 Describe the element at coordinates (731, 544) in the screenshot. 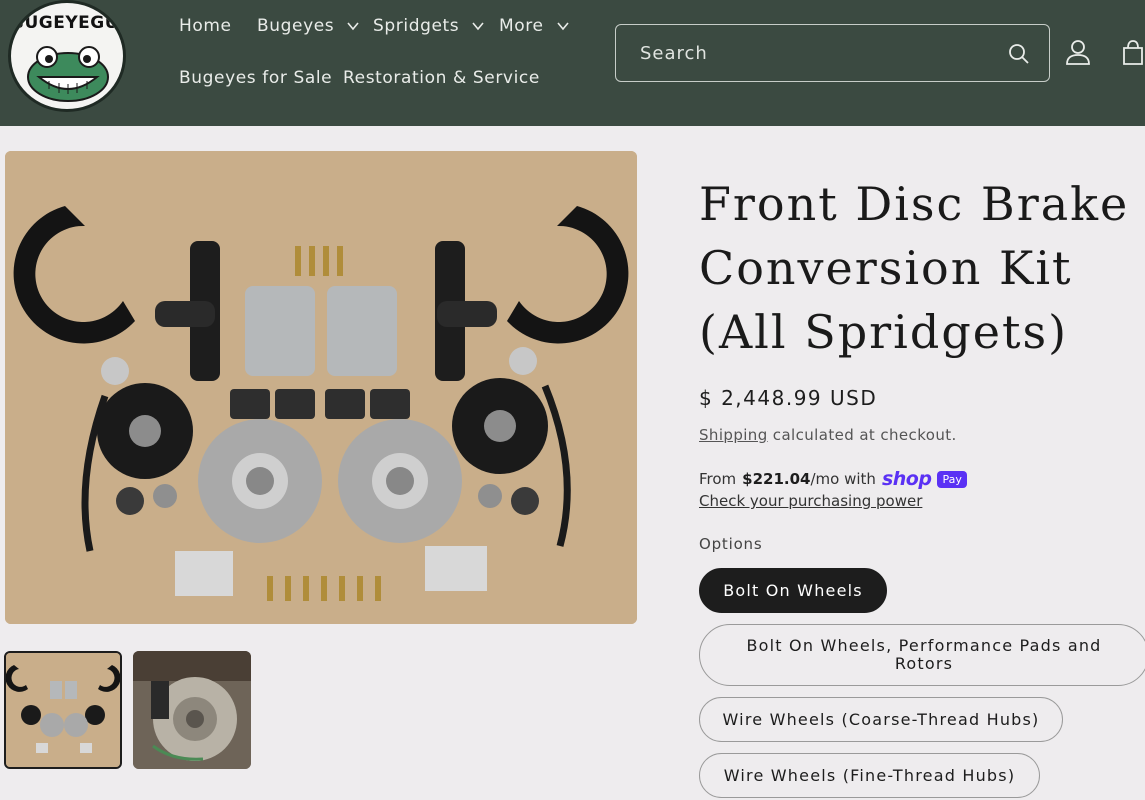

I see `options-label: Options` at that location.